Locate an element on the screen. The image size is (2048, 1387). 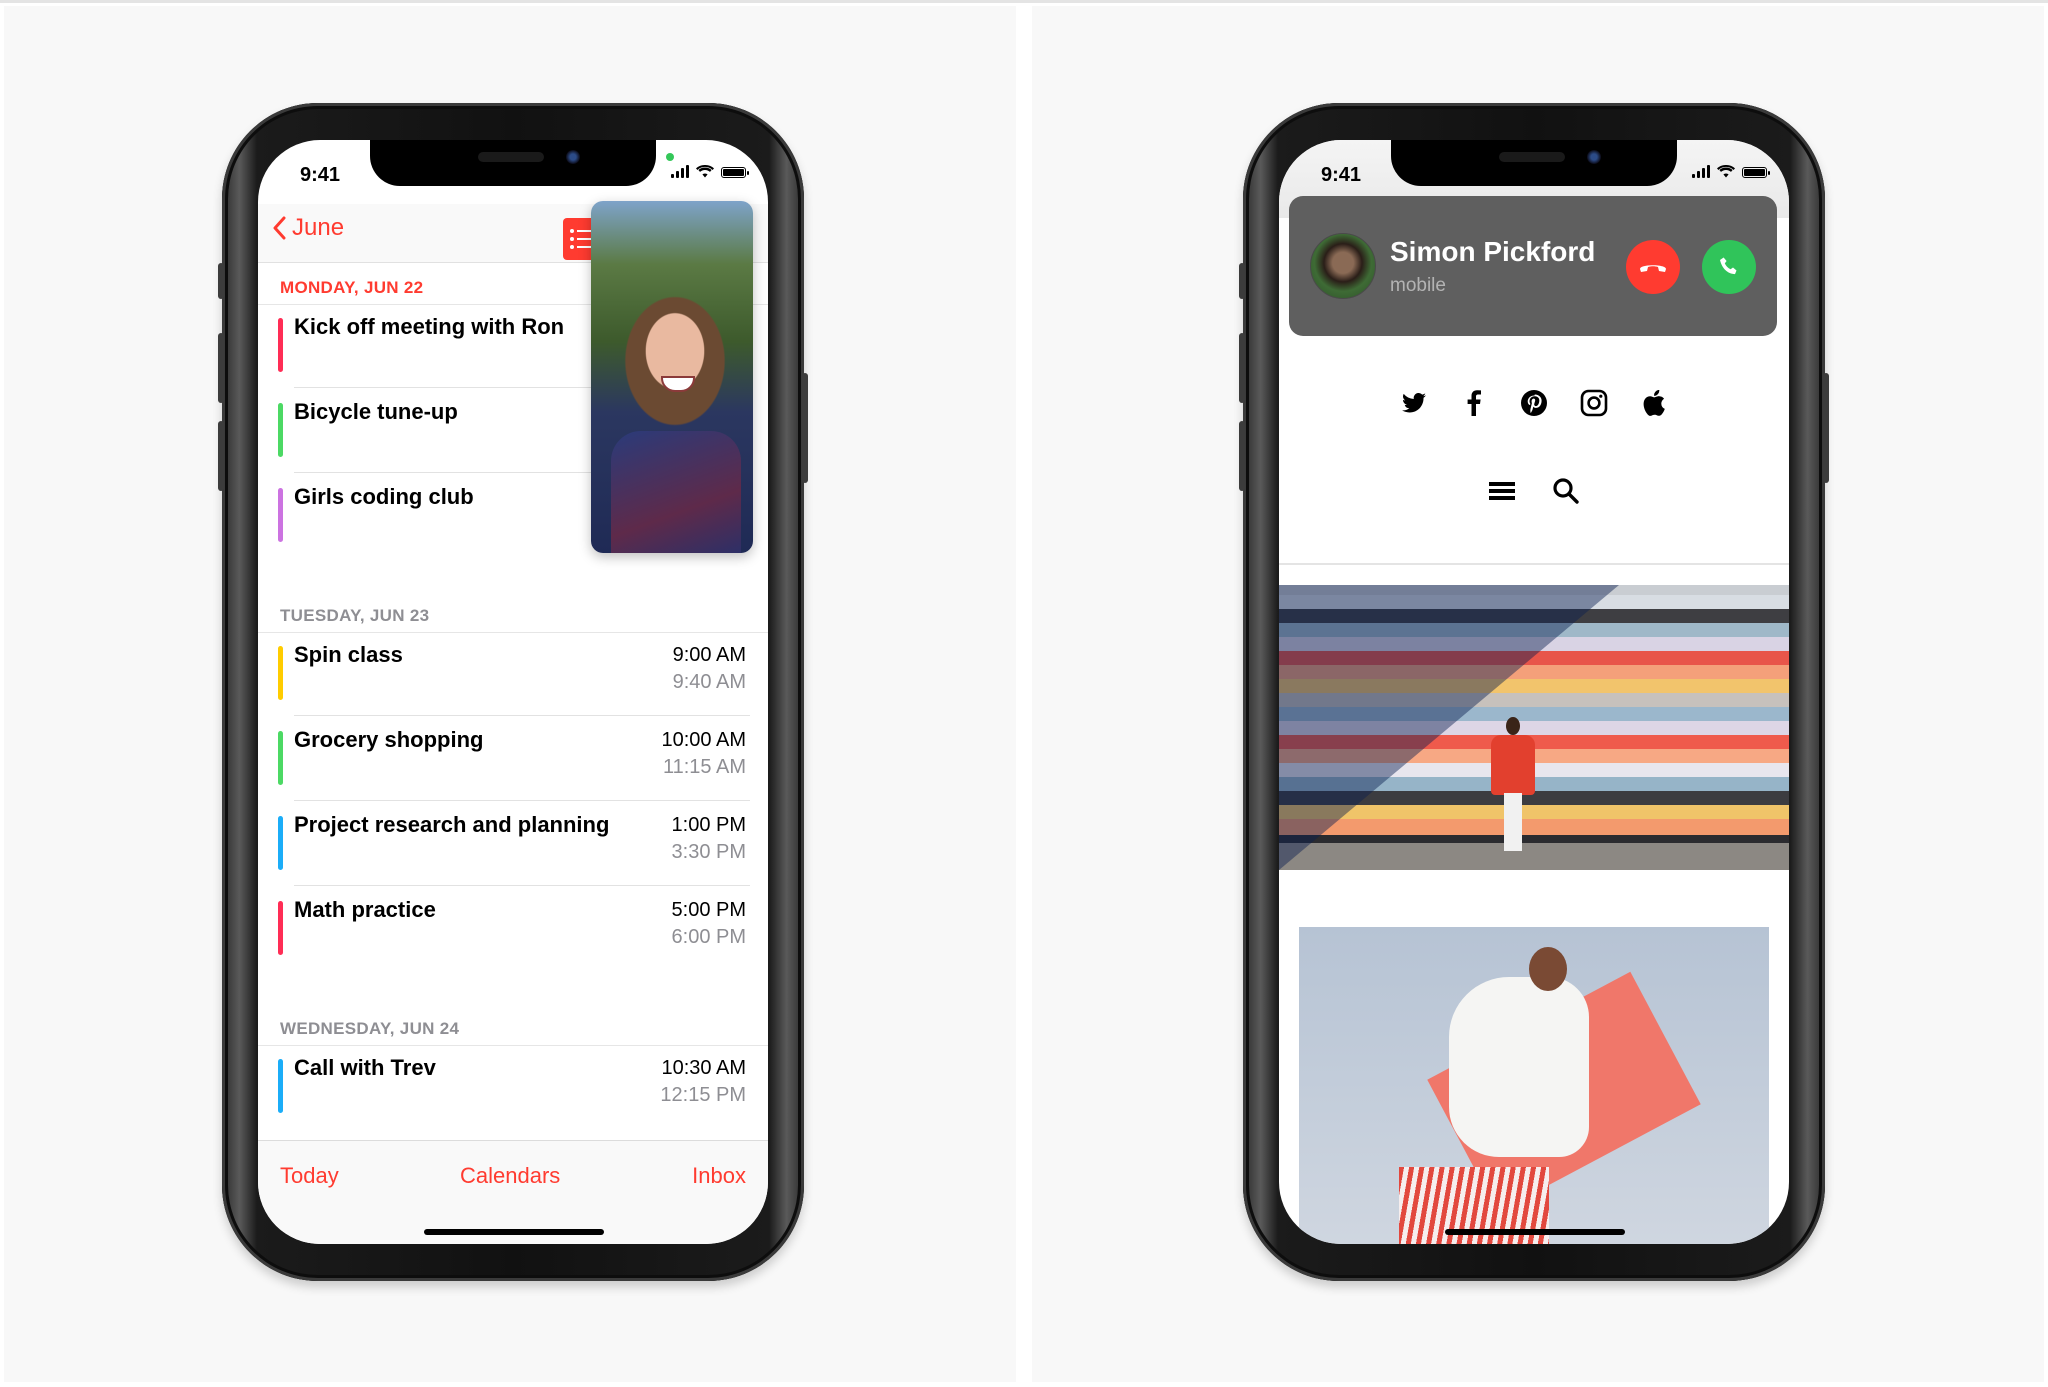
event-row: Call with Trev 10:30 AM 12:15 PM is located at coordinates (513, 1087).